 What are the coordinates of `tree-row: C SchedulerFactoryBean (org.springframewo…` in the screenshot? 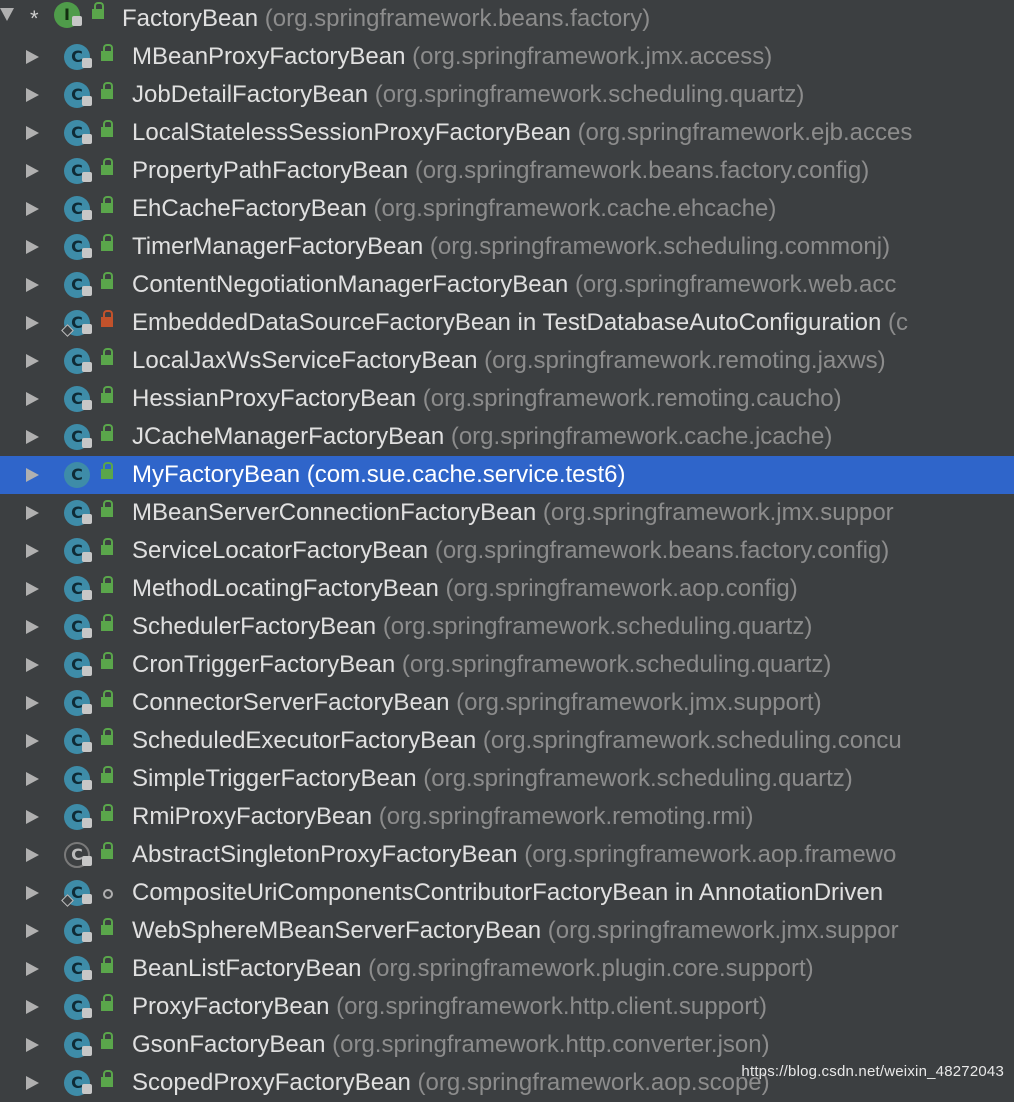 It's located at (507, 627).